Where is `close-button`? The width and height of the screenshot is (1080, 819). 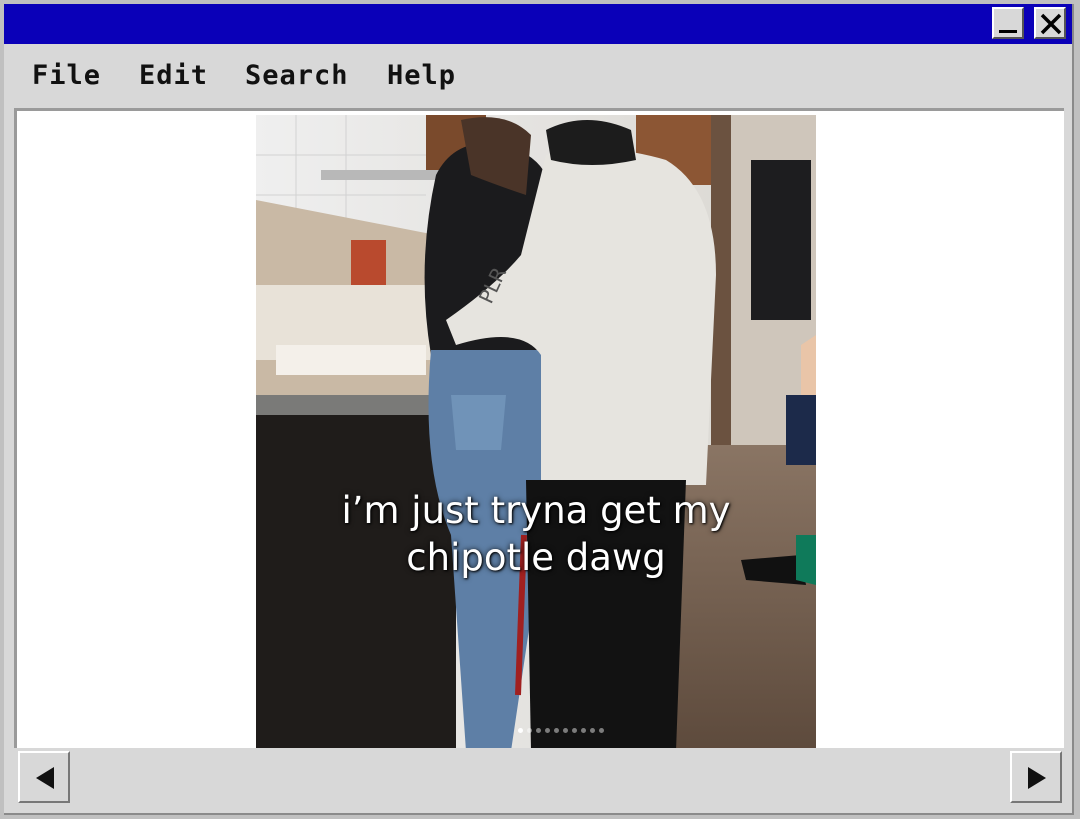
close-button is located at coordinates (1050, 23).